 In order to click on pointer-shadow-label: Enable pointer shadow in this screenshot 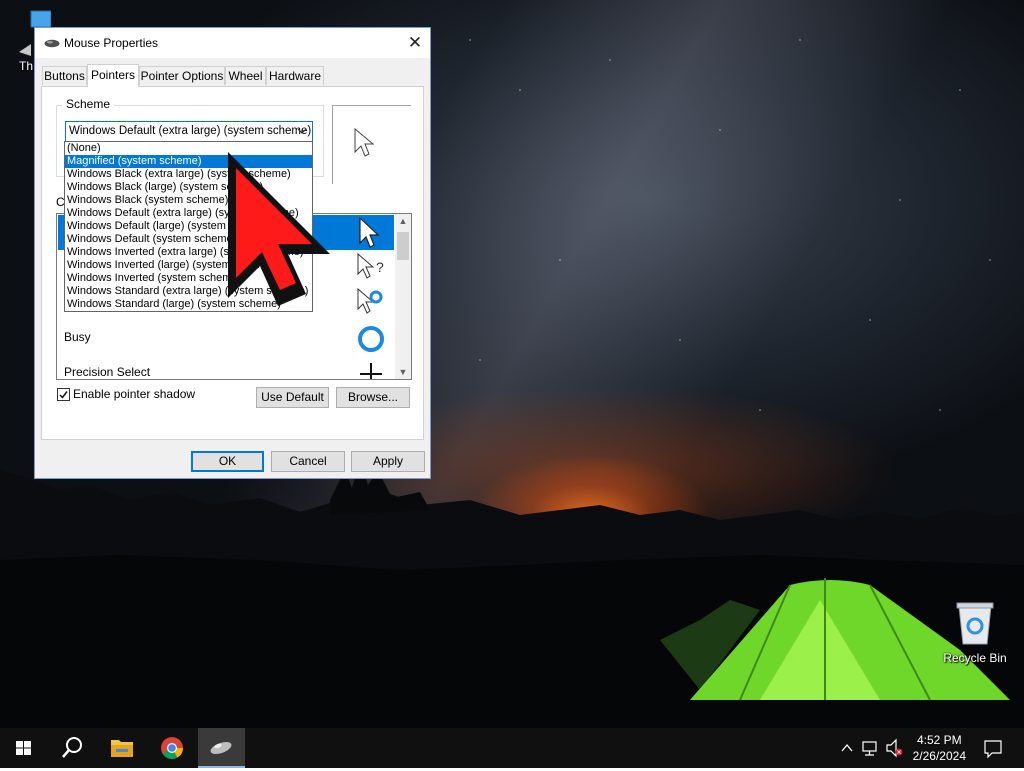, I will do `click(134, 394)`.